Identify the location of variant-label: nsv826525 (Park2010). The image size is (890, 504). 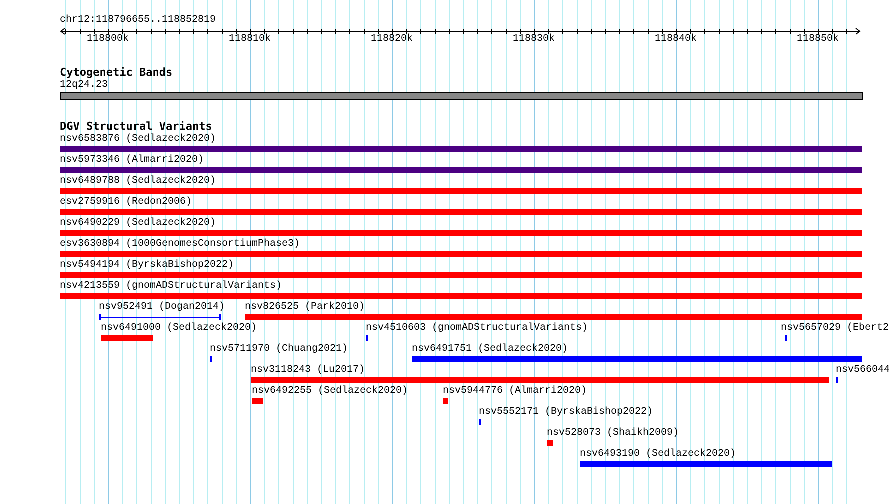
(305, 307).